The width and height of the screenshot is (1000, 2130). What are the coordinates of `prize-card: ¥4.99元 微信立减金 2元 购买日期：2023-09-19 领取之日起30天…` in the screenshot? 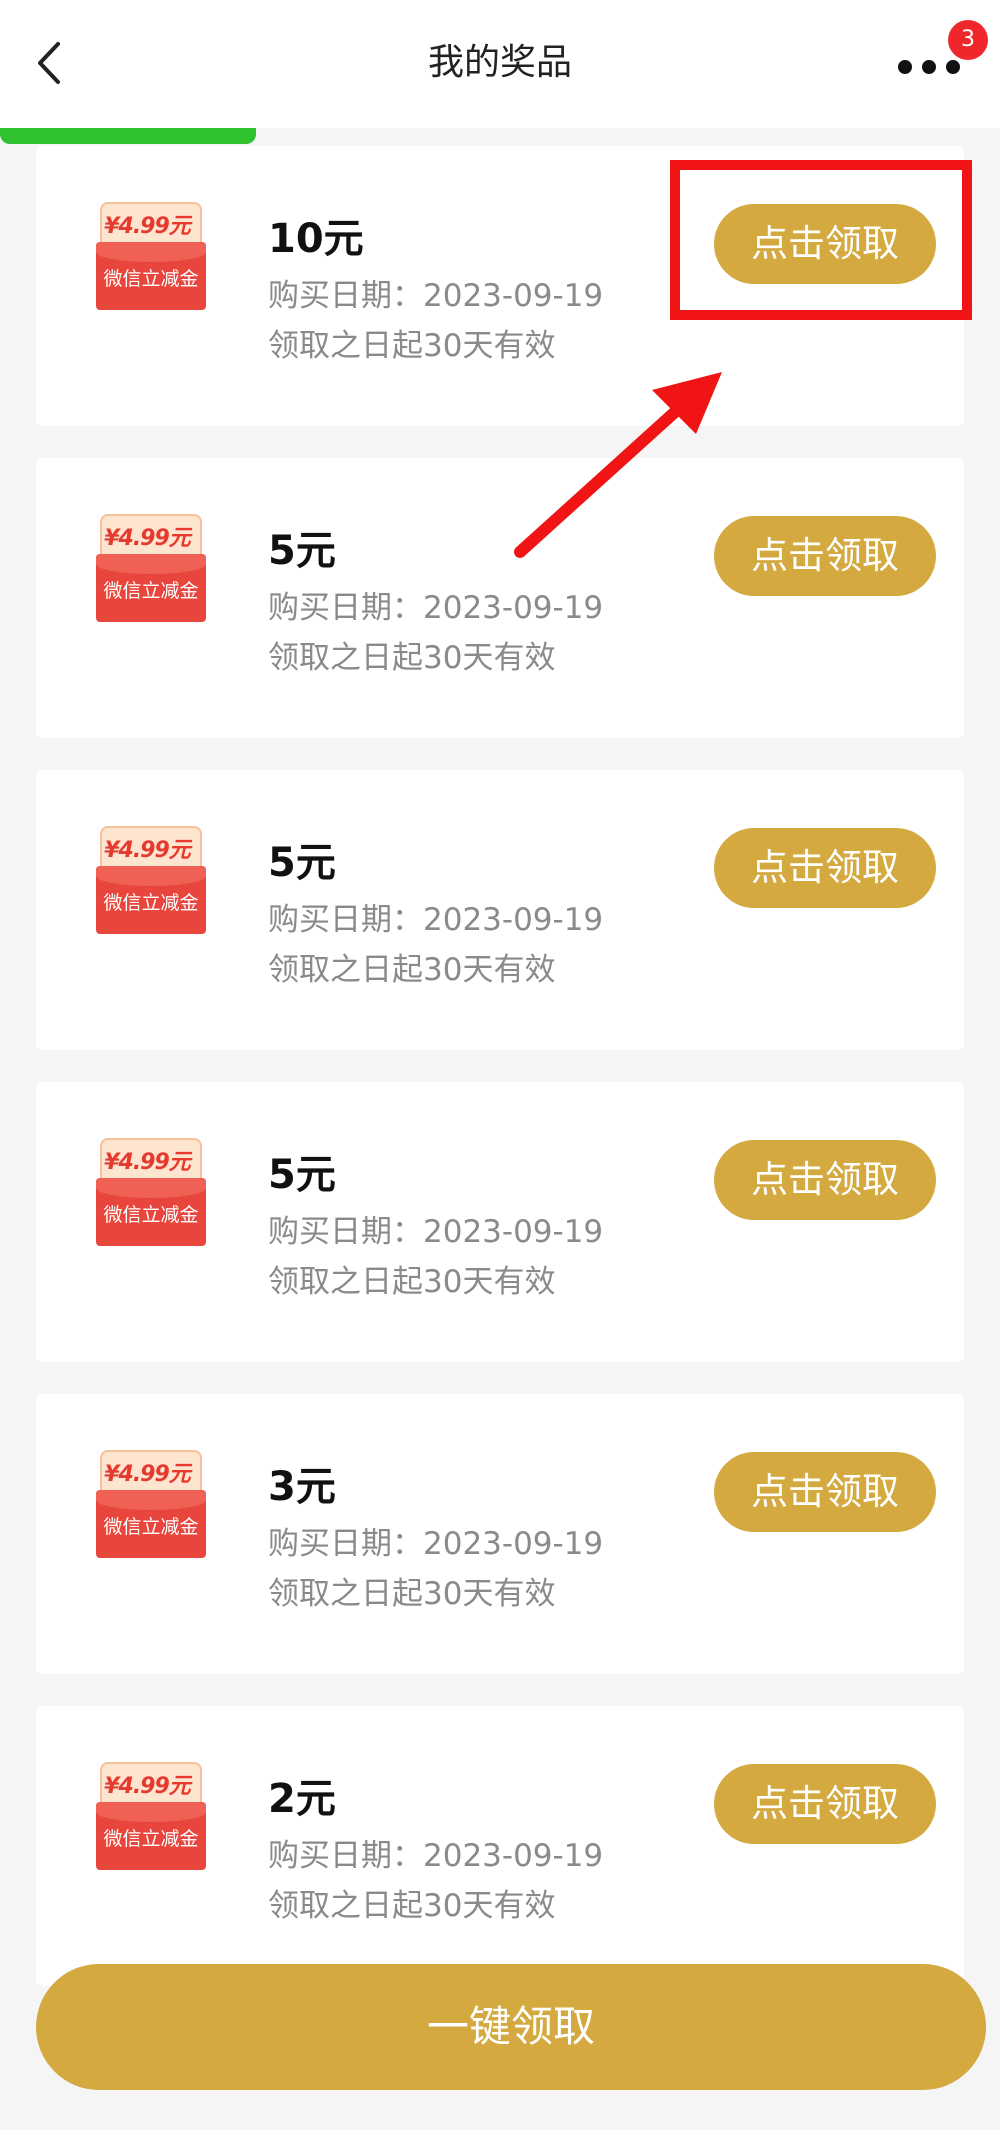 It's located at (500, 1846).